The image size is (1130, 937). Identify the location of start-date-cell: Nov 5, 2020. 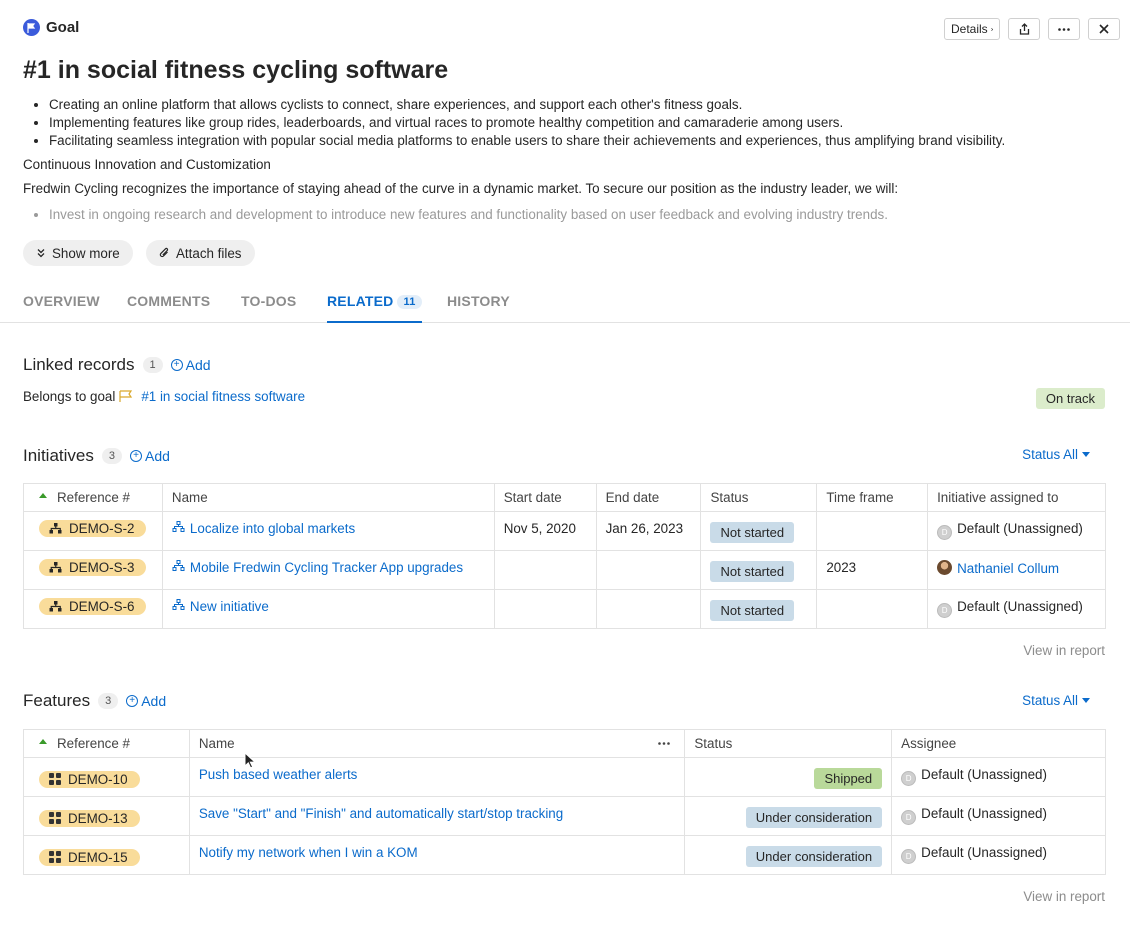
(545, 531).